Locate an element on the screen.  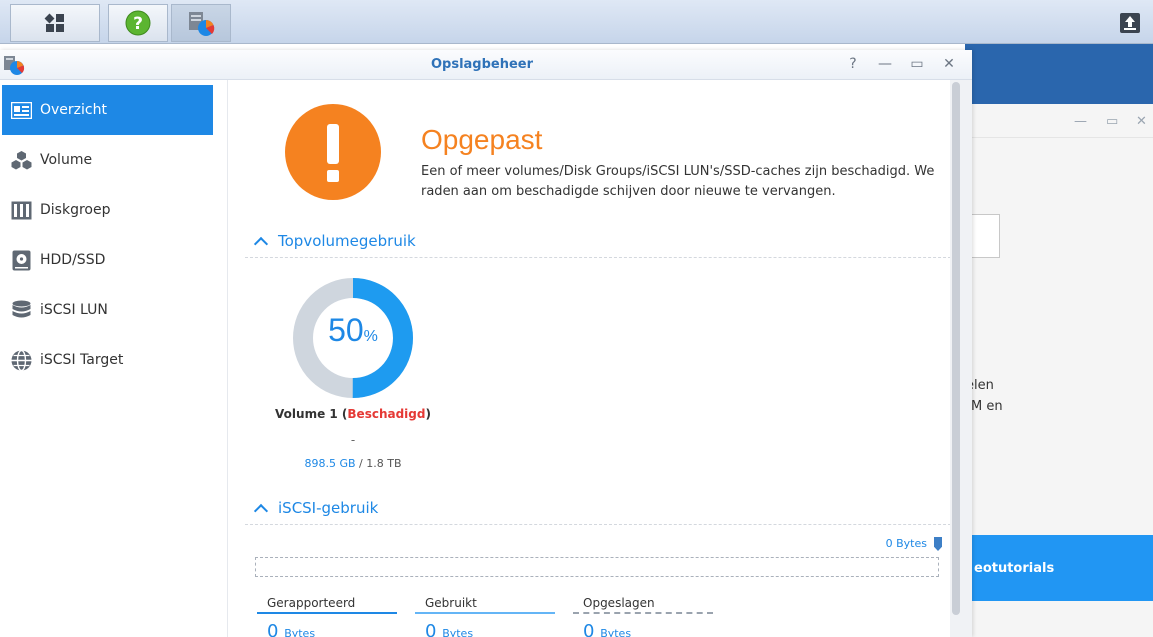
sidebar-item-iscsi-target: iSCSI Target is located at coordinates (107, 360).